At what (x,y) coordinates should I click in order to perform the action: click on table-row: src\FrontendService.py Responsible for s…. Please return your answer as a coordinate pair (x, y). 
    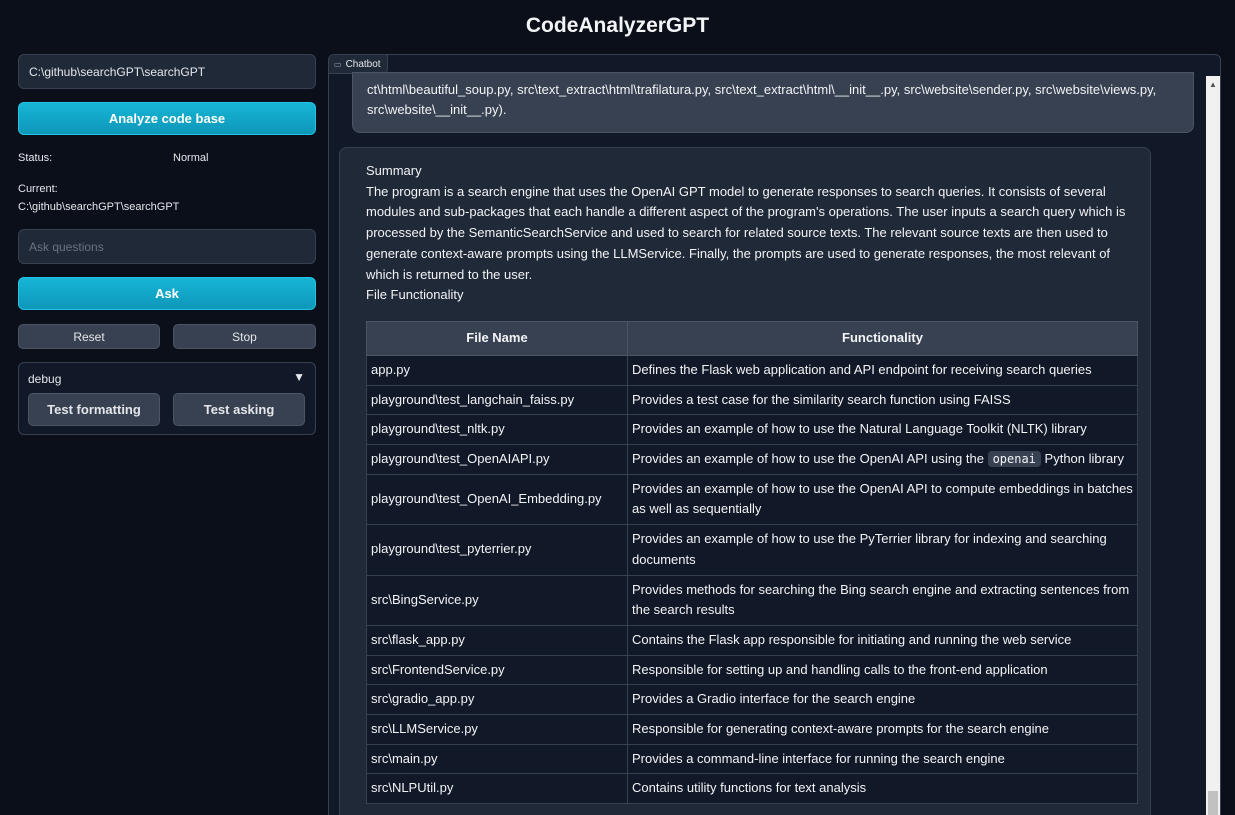
    Looking at the image, I should click on (752, 670).